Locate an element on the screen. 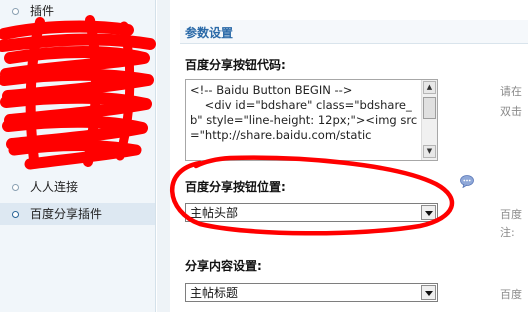  speech-bubble-help-icon is located at coordinates (467, 181).